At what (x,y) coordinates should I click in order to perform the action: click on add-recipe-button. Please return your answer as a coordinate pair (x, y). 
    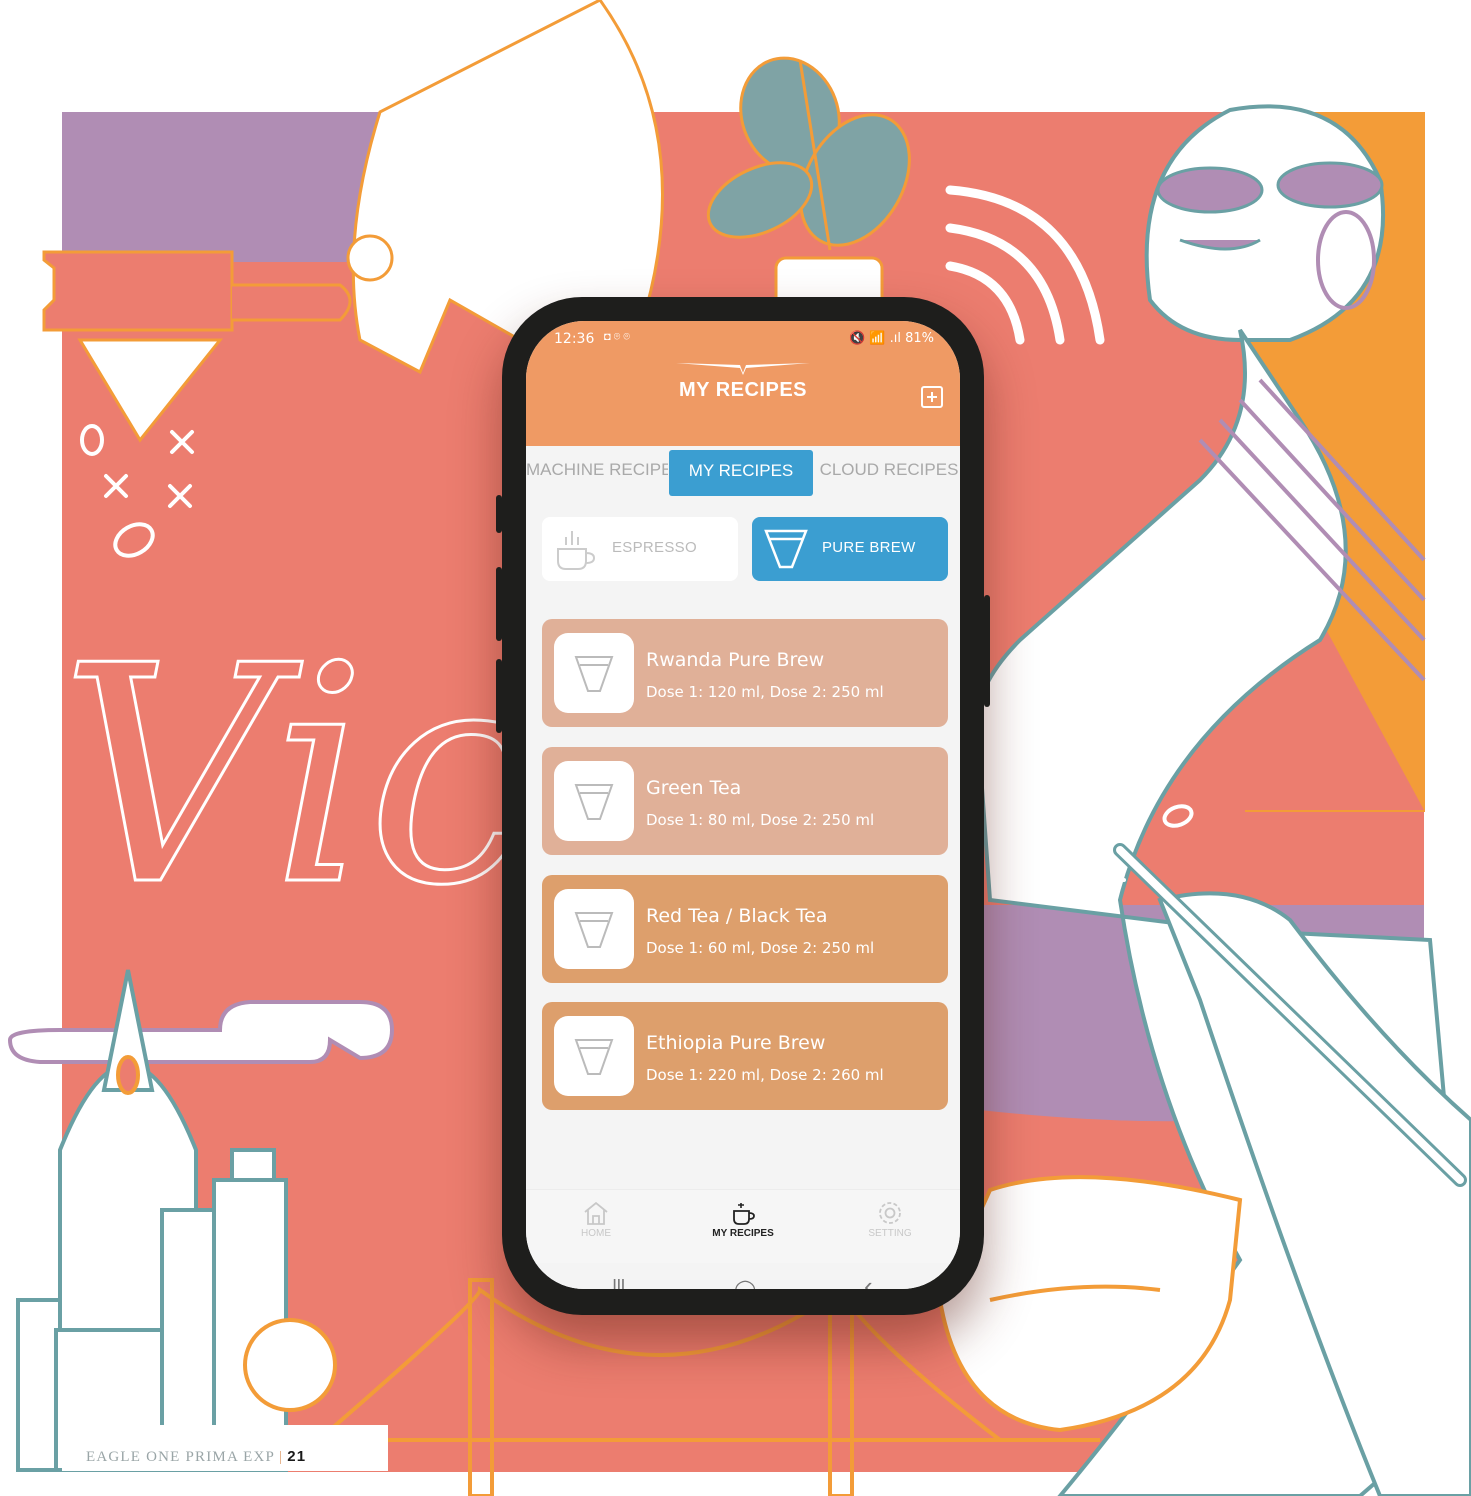
    Looking at the image, I should click on (932, 397).